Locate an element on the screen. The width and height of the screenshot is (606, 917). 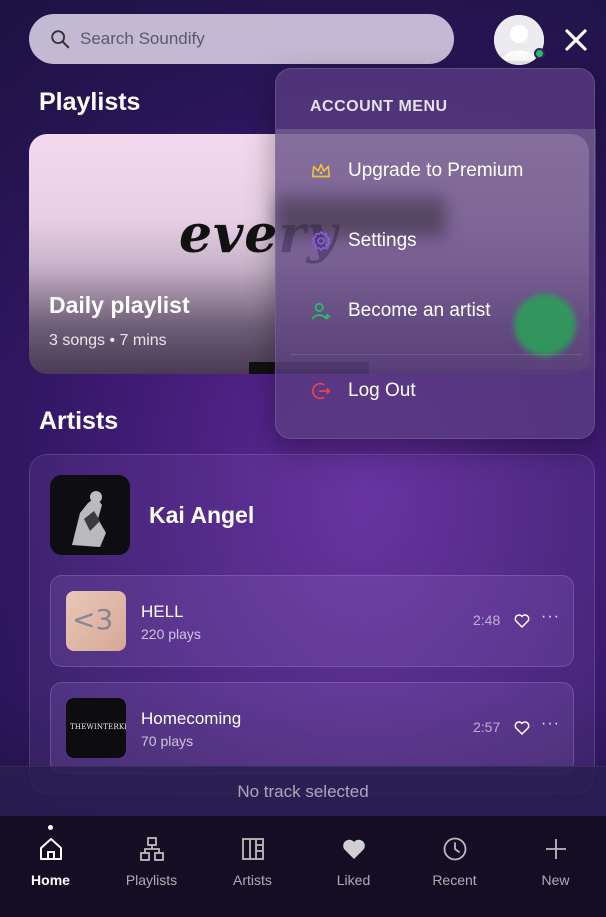
playlists-section-title: Playlists is located at coordinates (90, 102).